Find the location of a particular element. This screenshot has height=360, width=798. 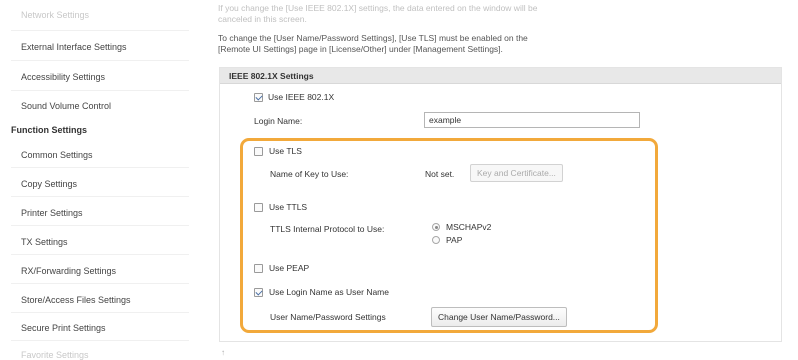

sidebar-item-external-interface-settings: External Interface Settings is located at coordinates (74, 47).